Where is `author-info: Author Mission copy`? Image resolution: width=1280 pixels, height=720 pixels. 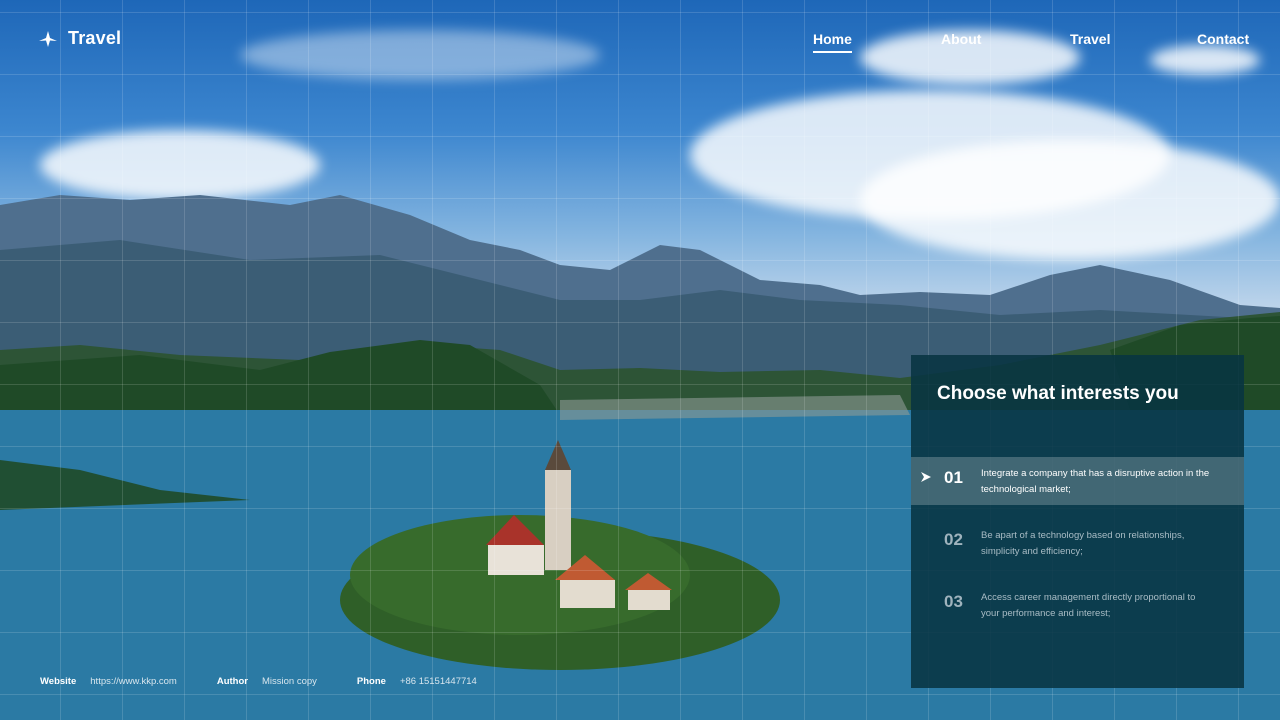 author-info: Author Mission copy is located at coordinates (267, 681).